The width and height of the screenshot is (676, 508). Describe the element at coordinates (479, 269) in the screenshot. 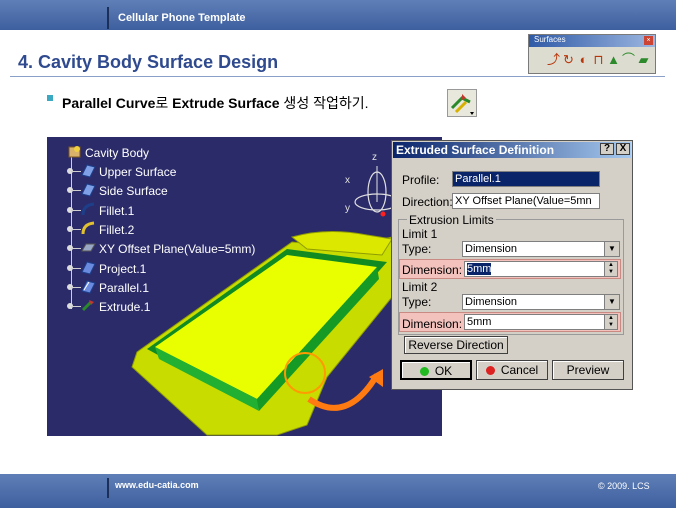

I see `limit1-dim-value: 5mm` at that location.